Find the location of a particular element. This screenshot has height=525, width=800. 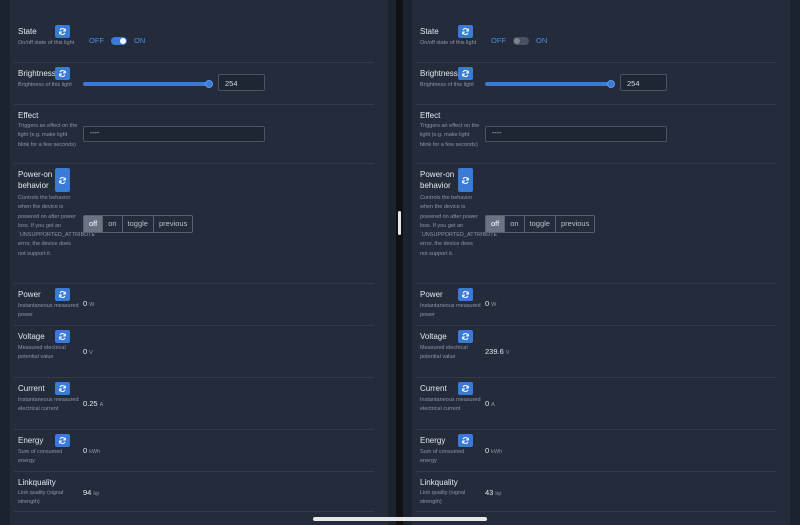

split-view-handle is located at coordinates (399, 223).